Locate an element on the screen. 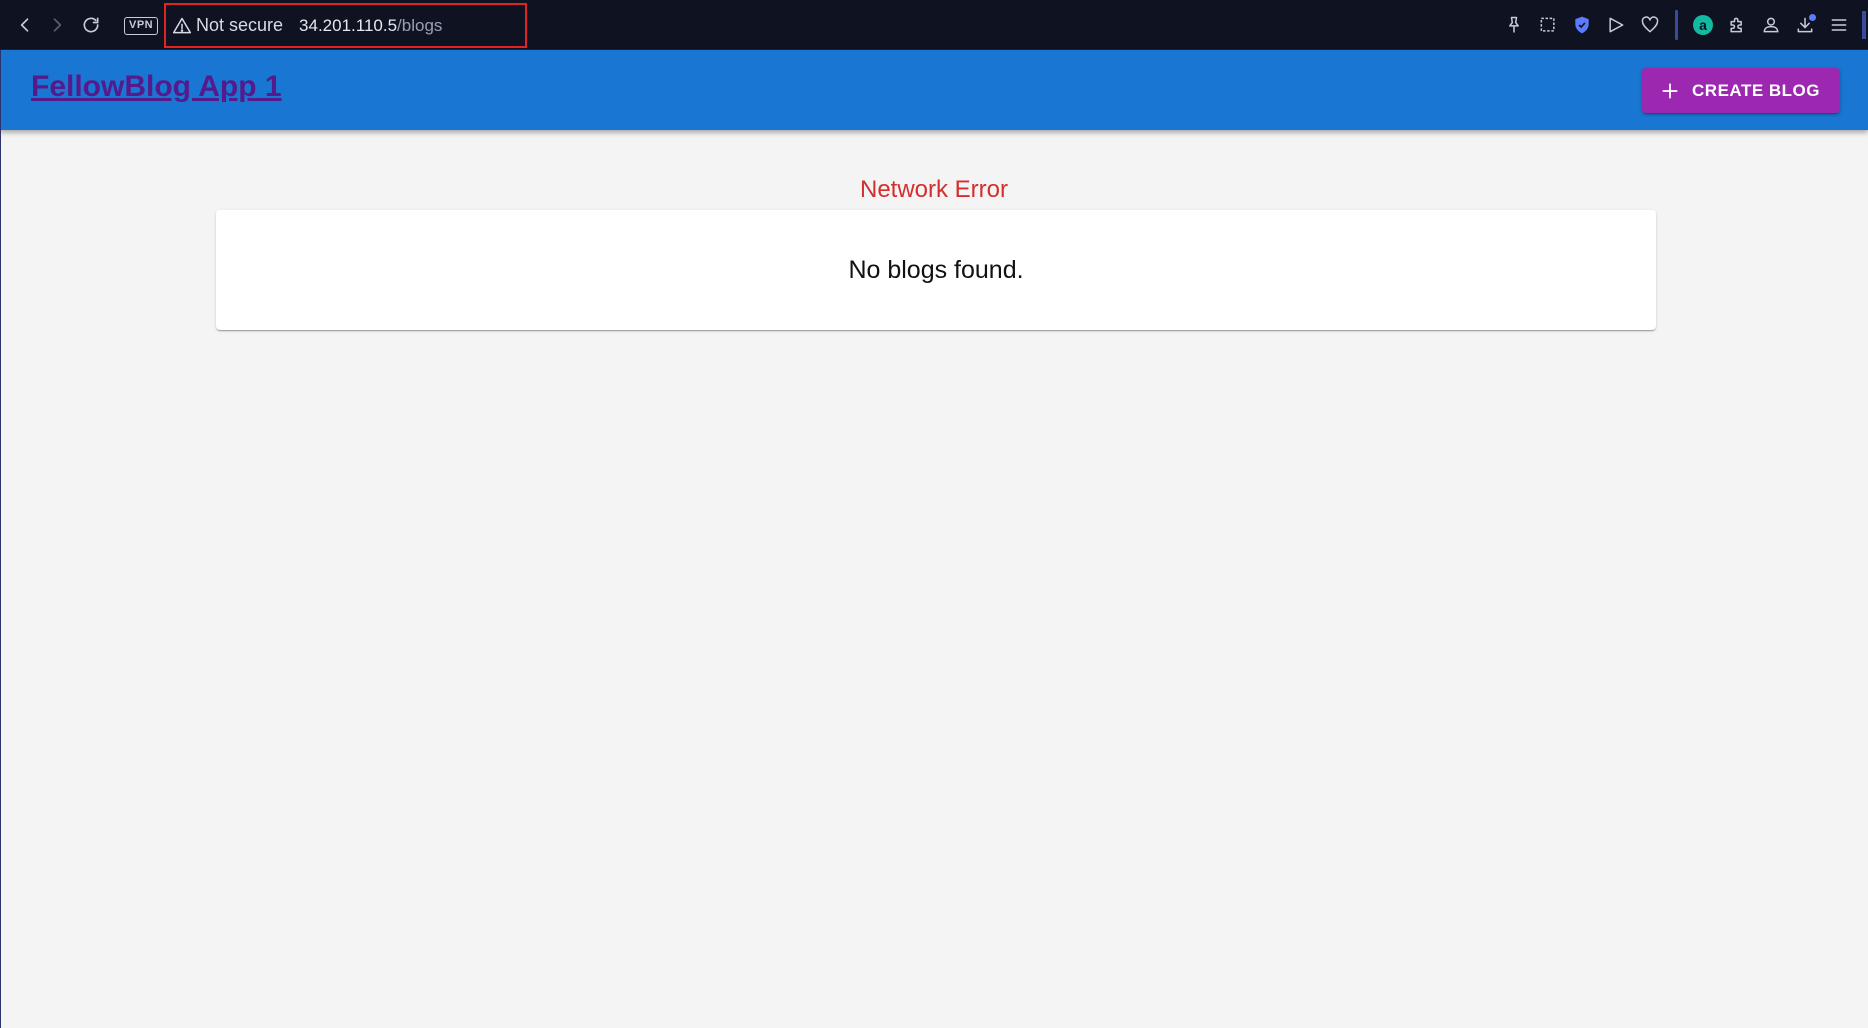  app-header: FellowBlog App 1 CREATE BLOG is located at coordinates (934, 90).